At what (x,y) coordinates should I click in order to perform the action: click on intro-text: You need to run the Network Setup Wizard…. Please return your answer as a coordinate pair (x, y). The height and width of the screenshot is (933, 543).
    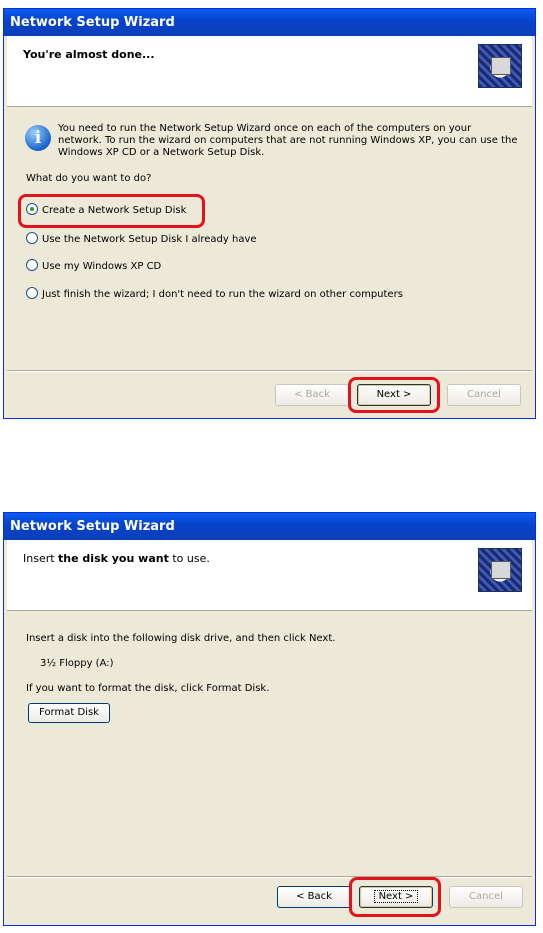
    Looking at the image, I should click on (288, 140).